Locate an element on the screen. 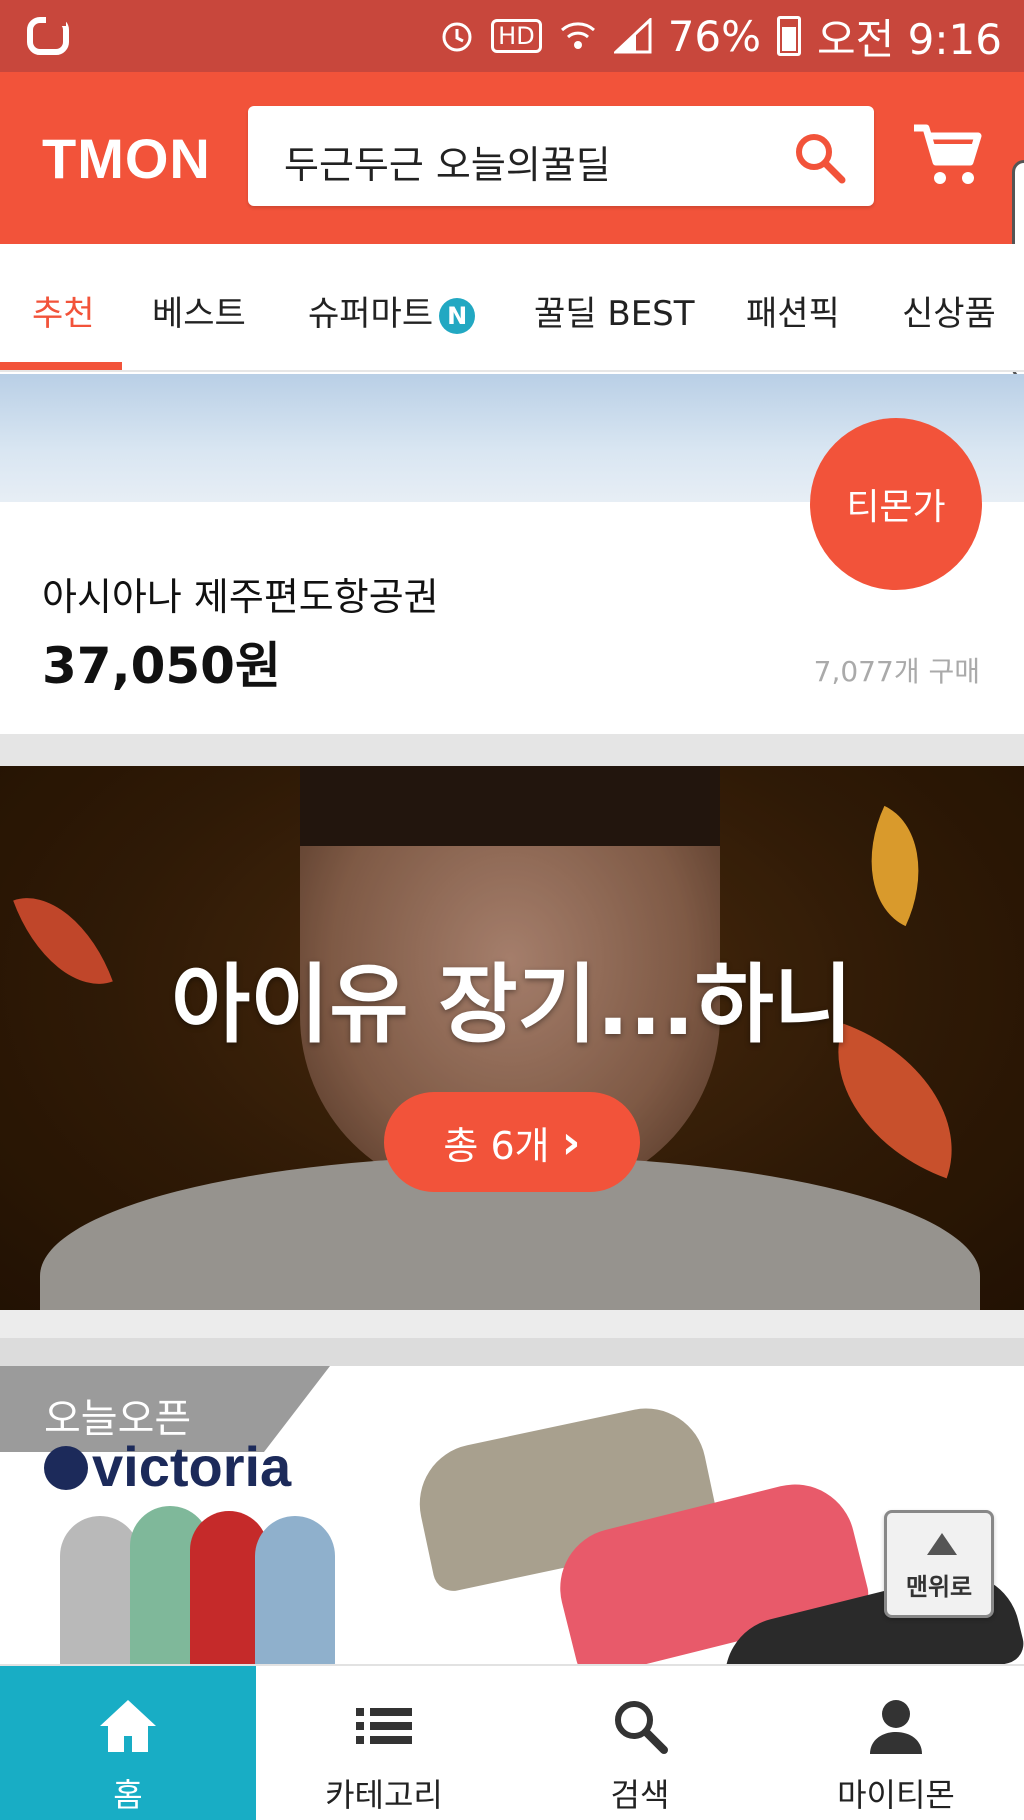  status-bar: HD 76% 오전 9:16 is located at coordinates (512, 36).